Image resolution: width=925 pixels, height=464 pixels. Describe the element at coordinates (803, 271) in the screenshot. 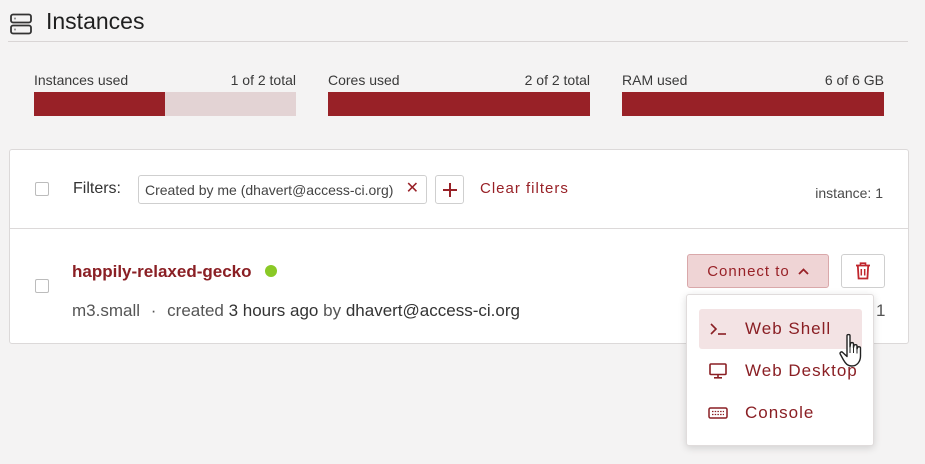

I see `chevron-up-icon` at that location.